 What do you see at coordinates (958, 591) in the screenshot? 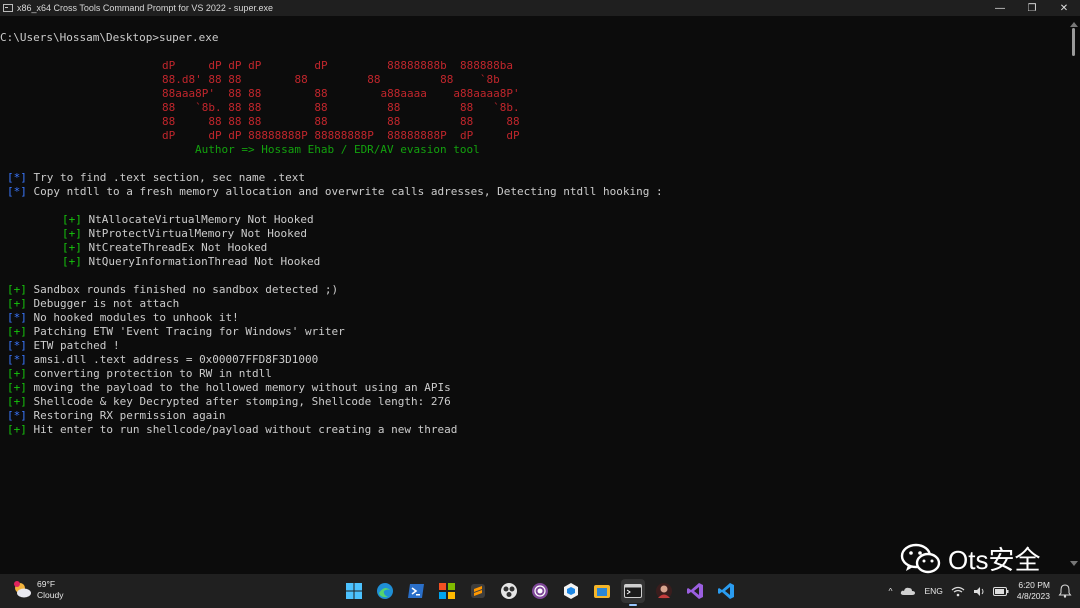
I see `wifi-icon` at bounding box center [958, 591].